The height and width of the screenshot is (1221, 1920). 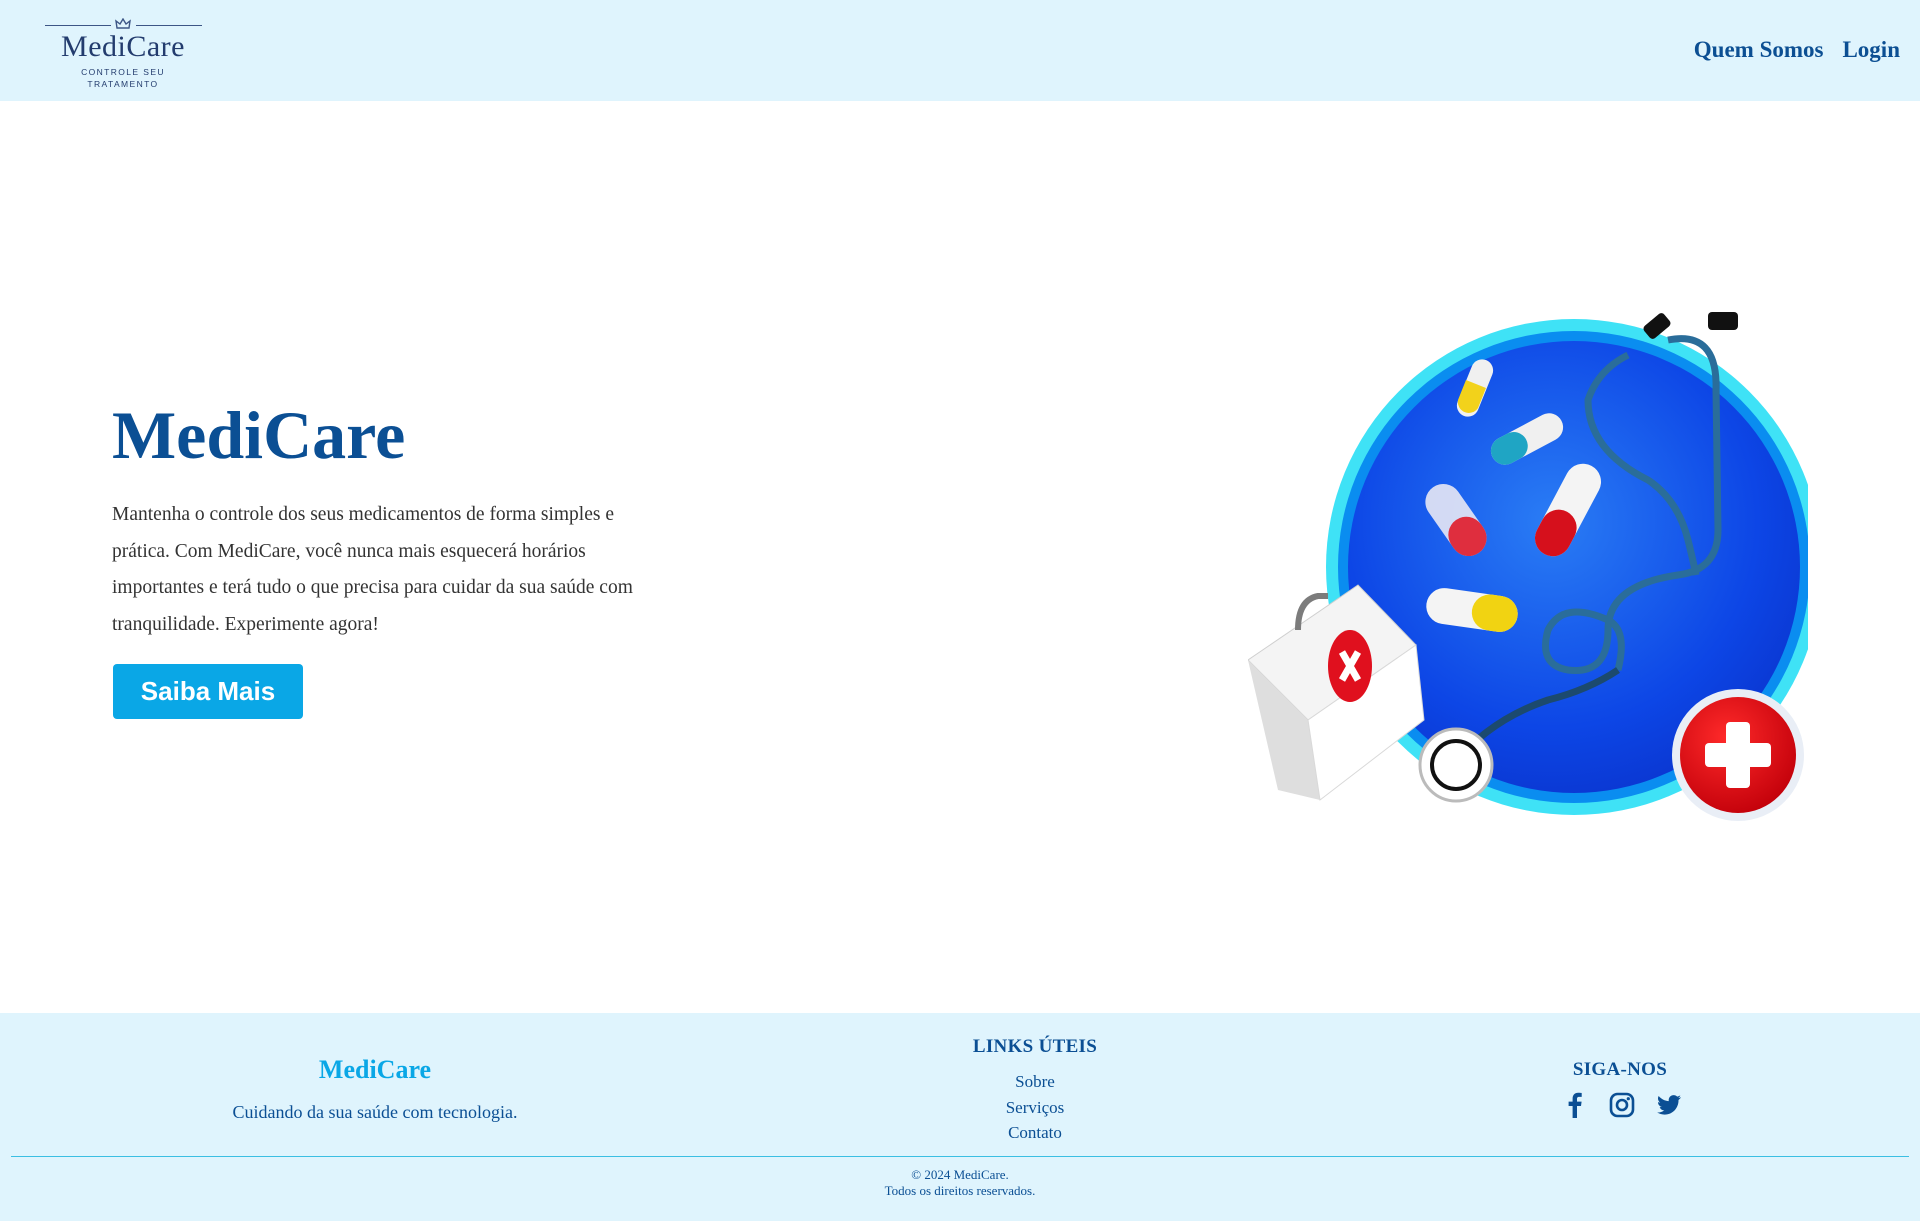 I want to click on twitter-icon, so click(x=1669, y=1105).